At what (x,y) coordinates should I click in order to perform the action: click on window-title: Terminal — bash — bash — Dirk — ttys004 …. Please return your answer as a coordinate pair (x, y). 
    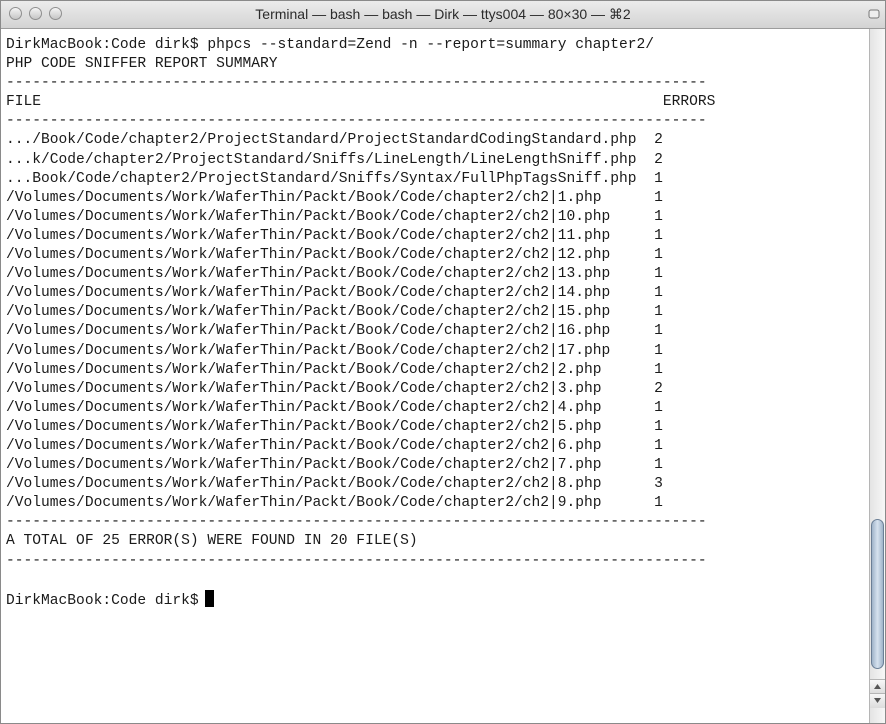
    Looking at the image, I should click on (443, 14).